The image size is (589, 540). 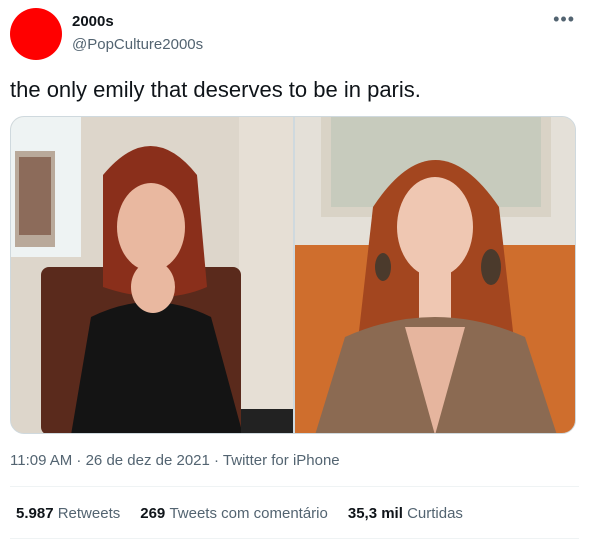 What do you see at coordinates (435, 513) in the screenshot?
I see `likes-label: Curtidas` at bounding box center [435, 513].